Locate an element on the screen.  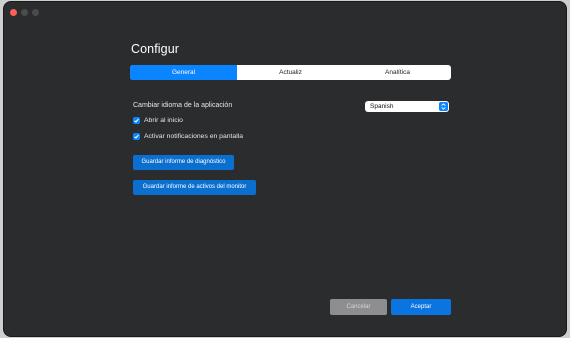
open-at-startup-checkbox is located at coordinates (136, 120).